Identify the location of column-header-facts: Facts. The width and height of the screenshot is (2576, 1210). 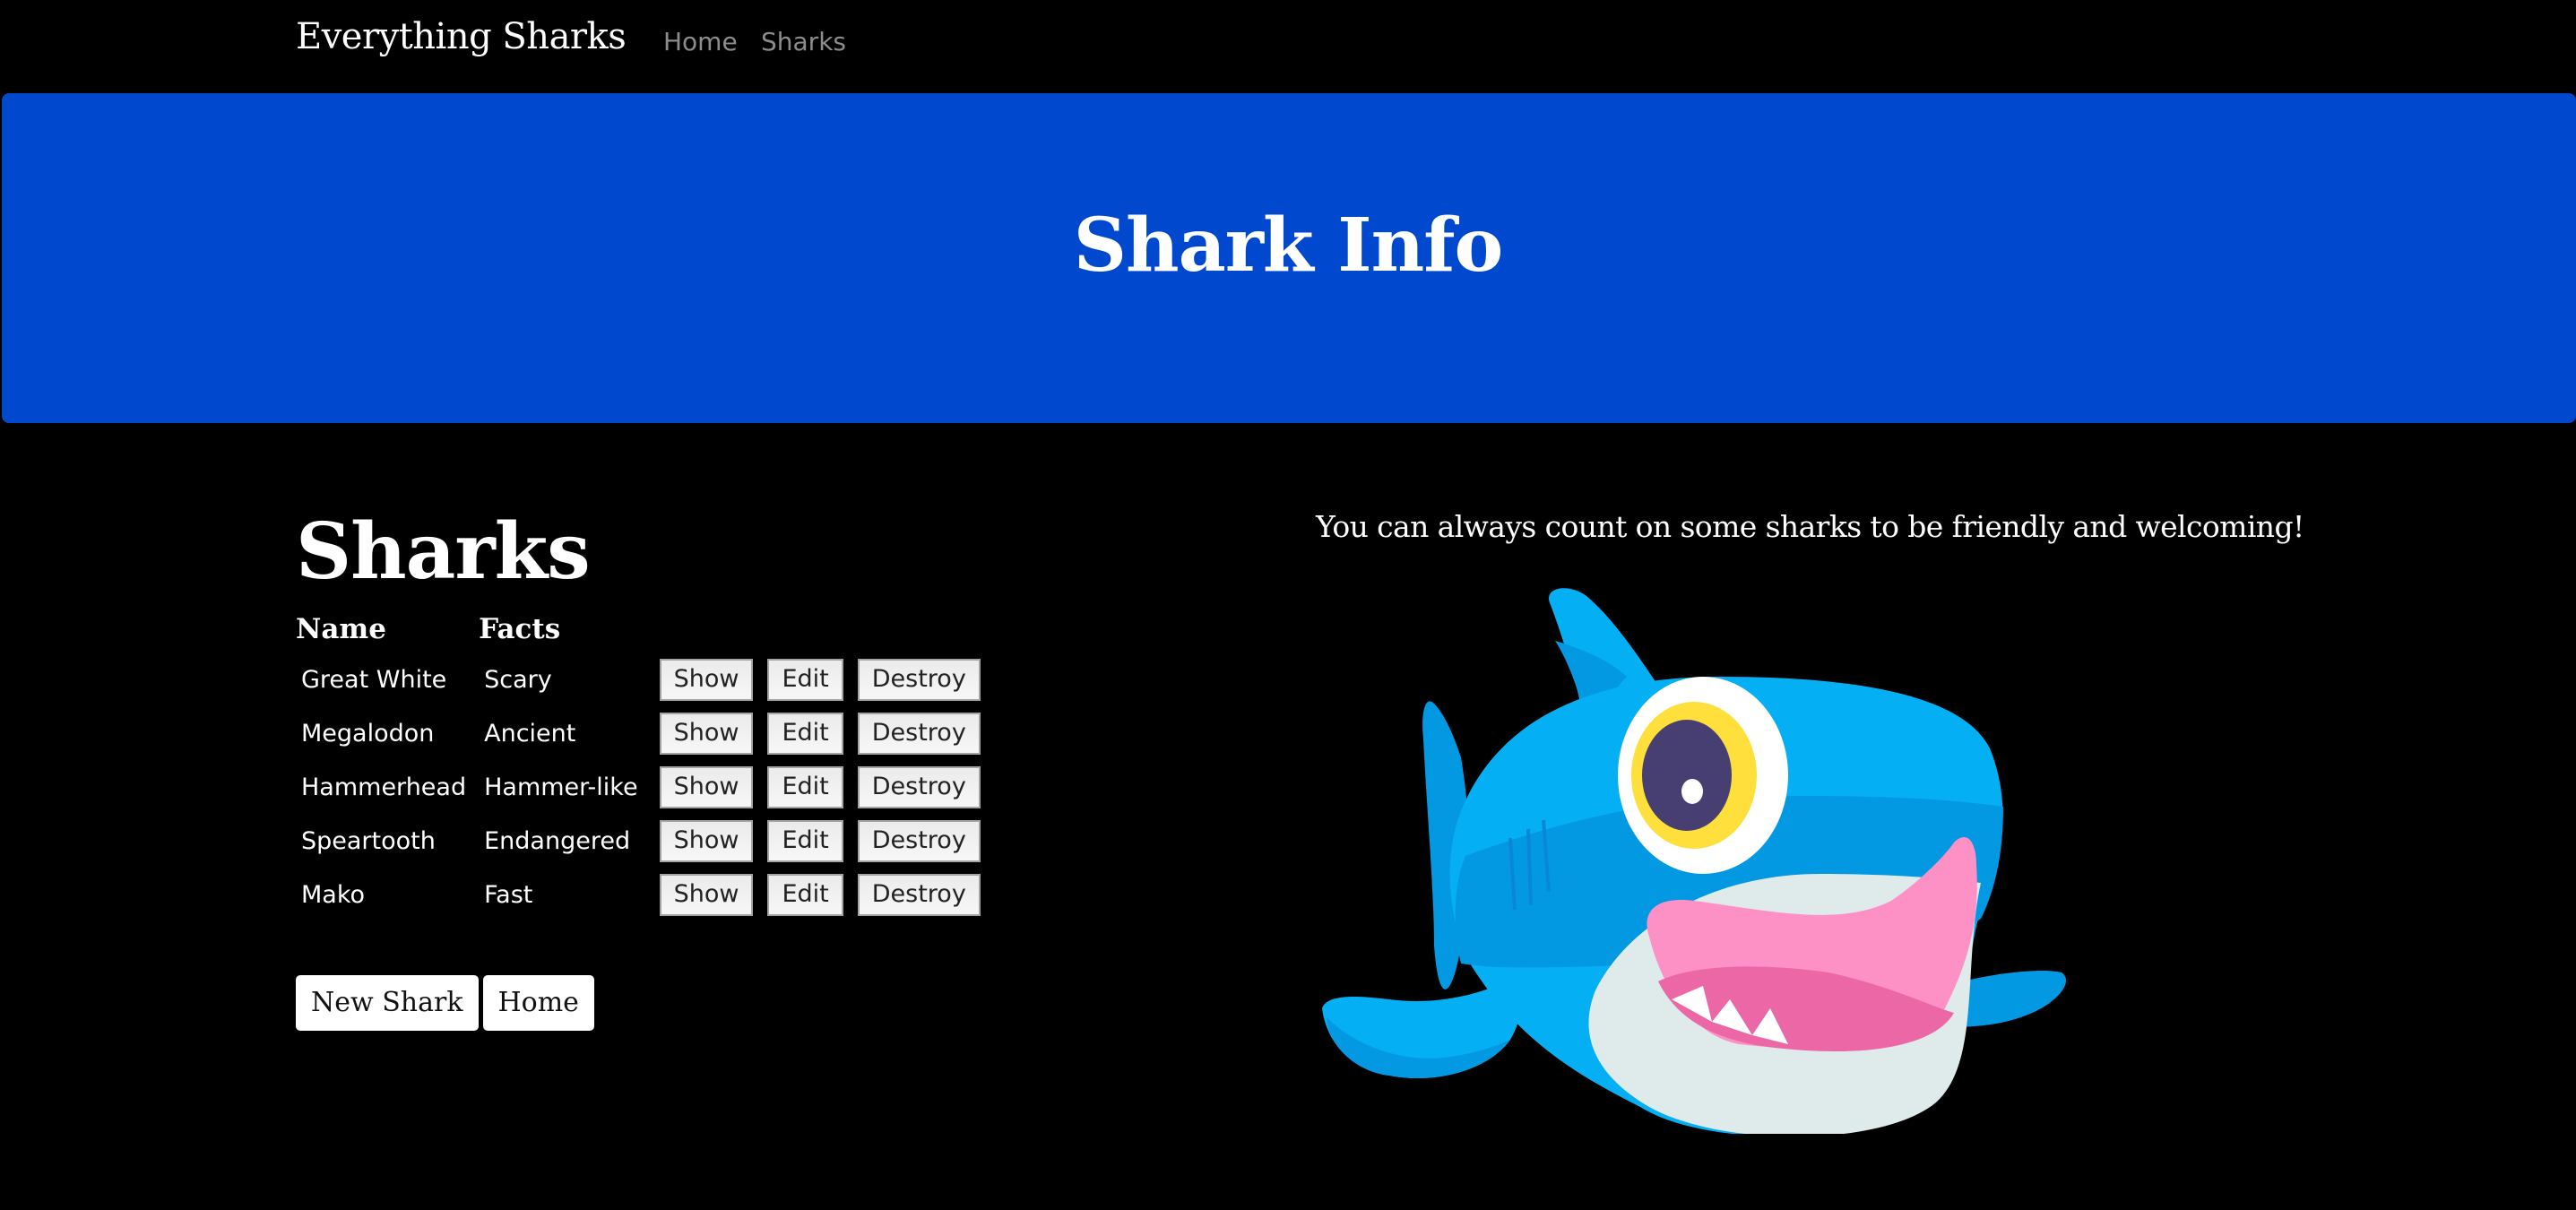
(520, 629).